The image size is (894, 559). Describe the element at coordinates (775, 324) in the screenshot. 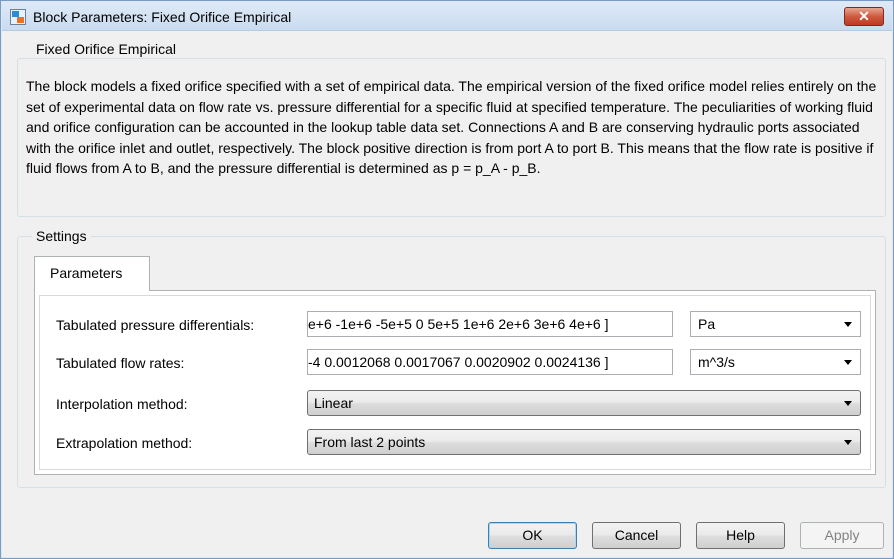

I see `pressure-unit-select: Pa` at that location.